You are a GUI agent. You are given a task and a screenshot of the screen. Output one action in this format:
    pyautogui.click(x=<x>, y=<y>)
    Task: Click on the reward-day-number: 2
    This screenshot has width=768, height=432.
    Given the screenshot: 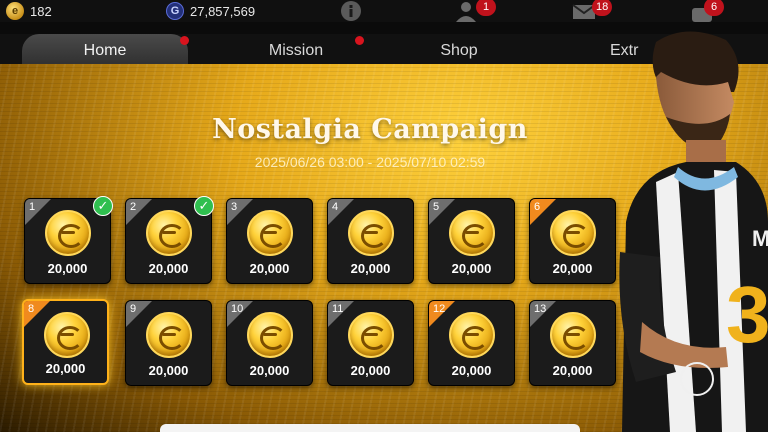 What is the action you would take?
    pyautogui.click(x=133, y=207)
    